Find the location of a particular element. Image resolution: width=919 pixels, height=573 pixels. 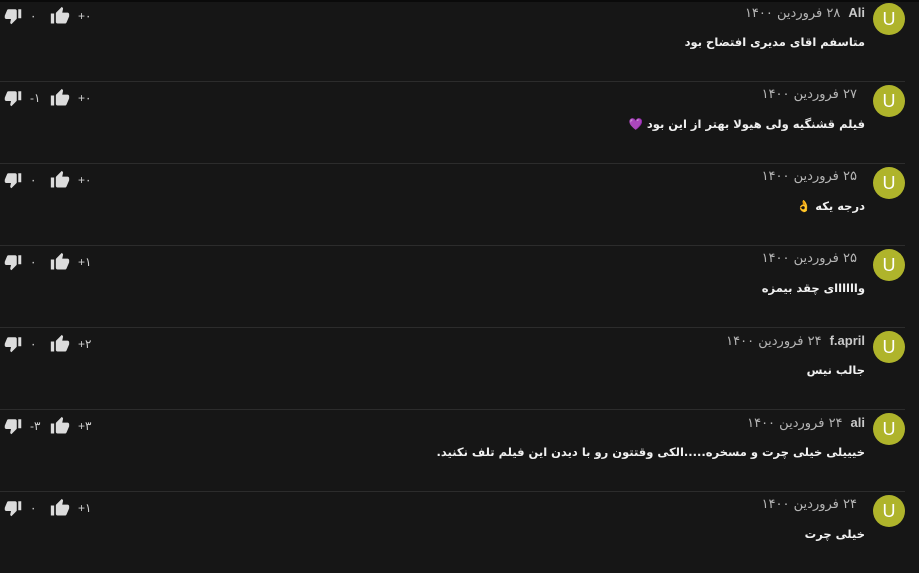

comment-meta: ۲۷ فروردین ۱۴۰۰ is located at coordinates (813, 94).